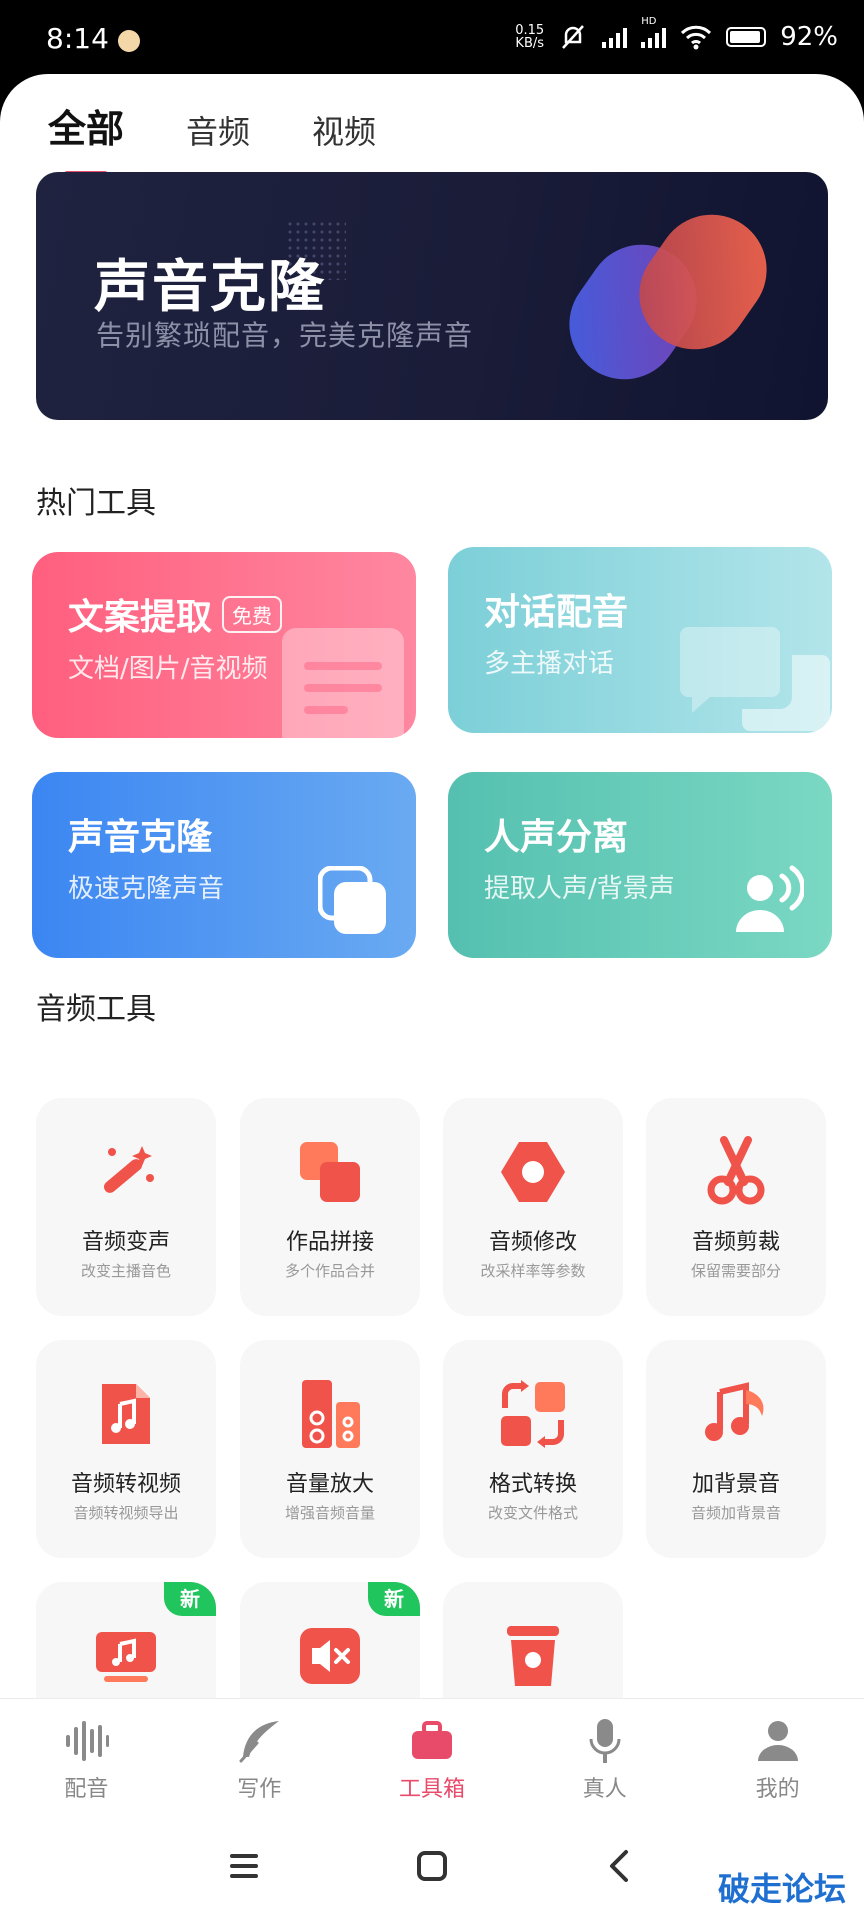 The image size is (864, 1920). What do you see at coordinates (330, 1656) in the screenshot?
I see `mute-icon` at bounding box center [330, 1656].